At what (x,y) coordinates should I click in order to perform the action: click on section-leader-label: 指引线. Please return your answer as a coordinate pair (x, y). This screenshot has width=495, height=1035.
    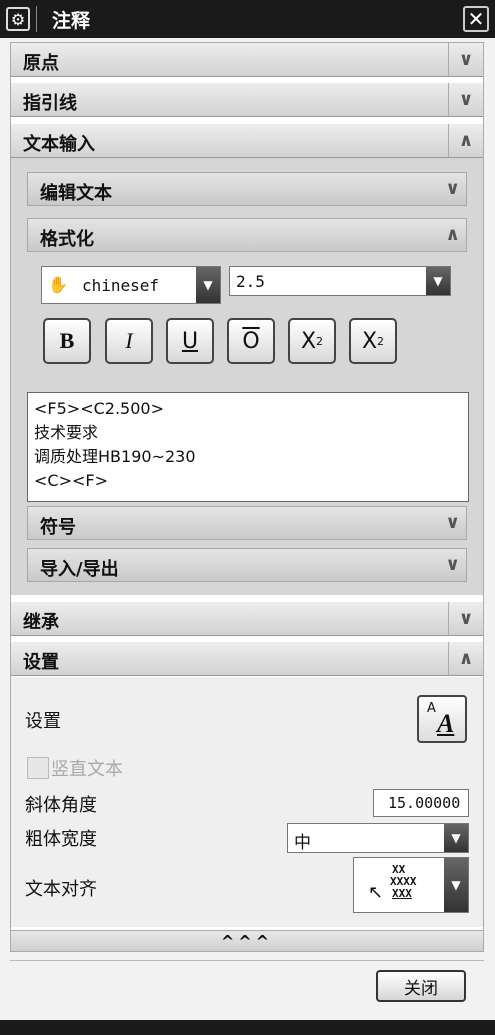
    Looking at the image, I should click on (50, 103).